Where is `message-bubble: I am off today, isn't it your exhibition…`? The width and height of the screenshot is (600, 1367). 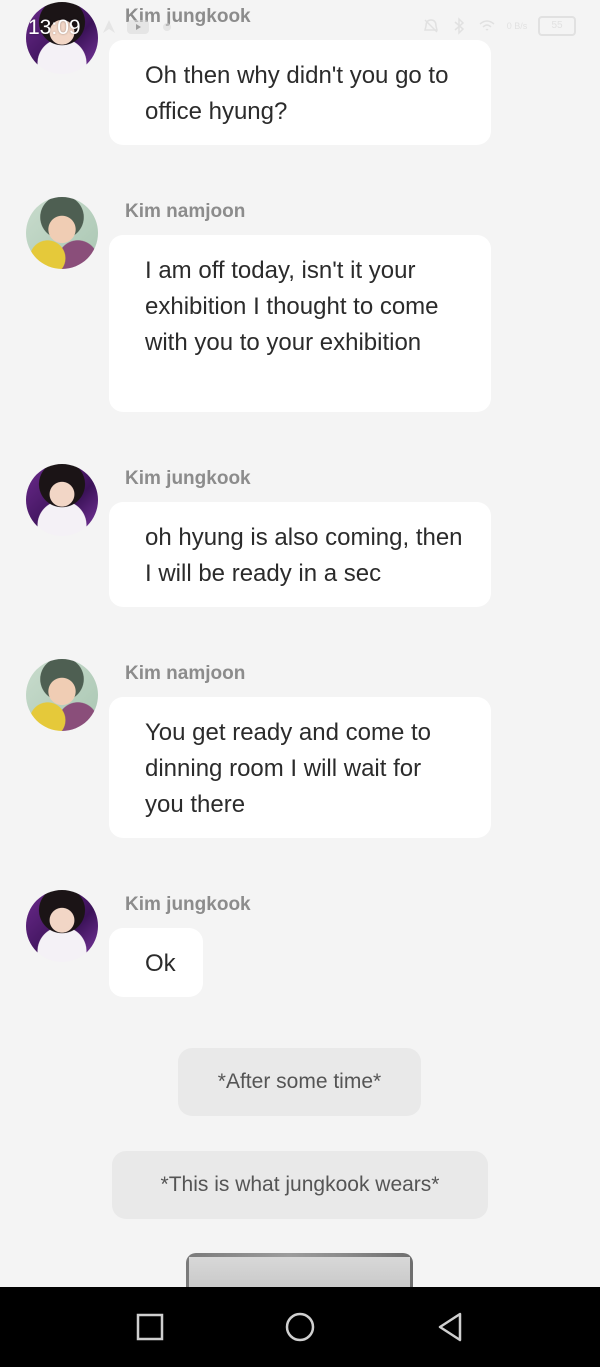
message-bubble: I am off today, isn't it your exhibition… is located at coordinates (300, 323).